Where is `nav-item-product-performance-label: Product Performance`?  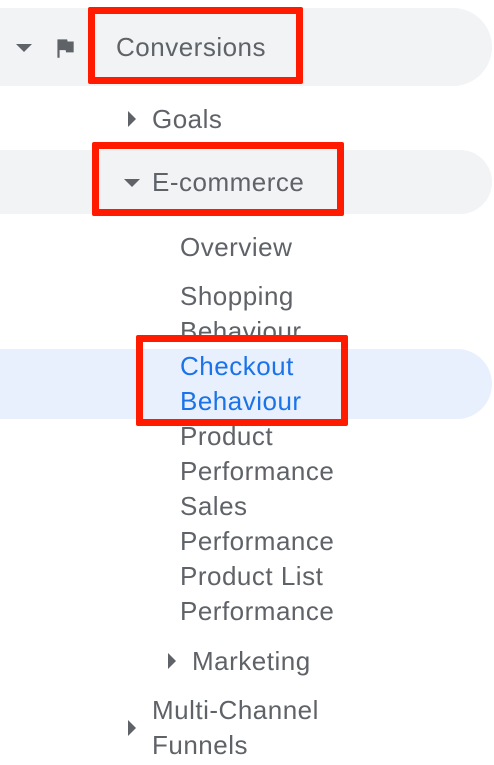 nav-item-product-performance-label: Product Performance is located at coordinates (257, 453).